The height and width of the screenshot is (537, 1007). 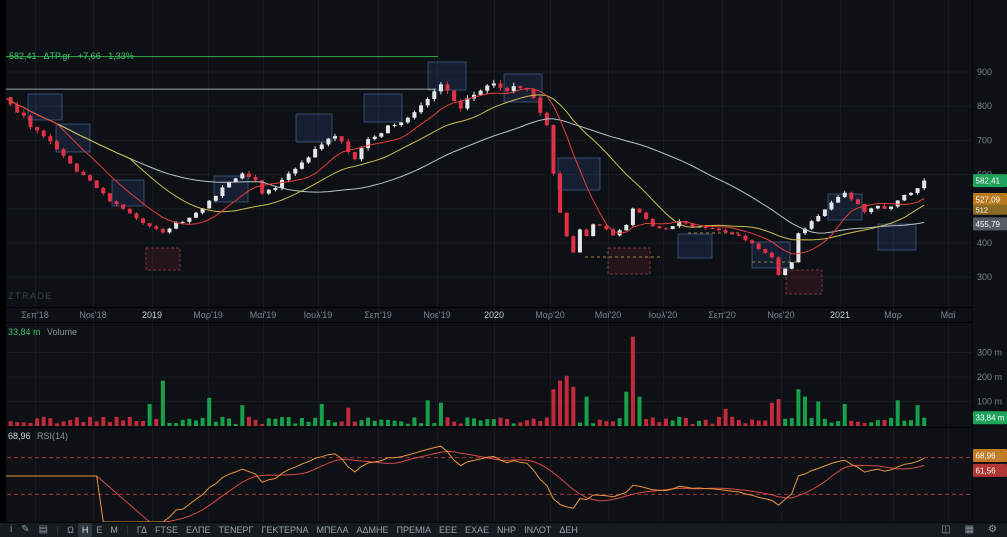 I want to click on svg-text: 2021, so click(x=840, y=315).